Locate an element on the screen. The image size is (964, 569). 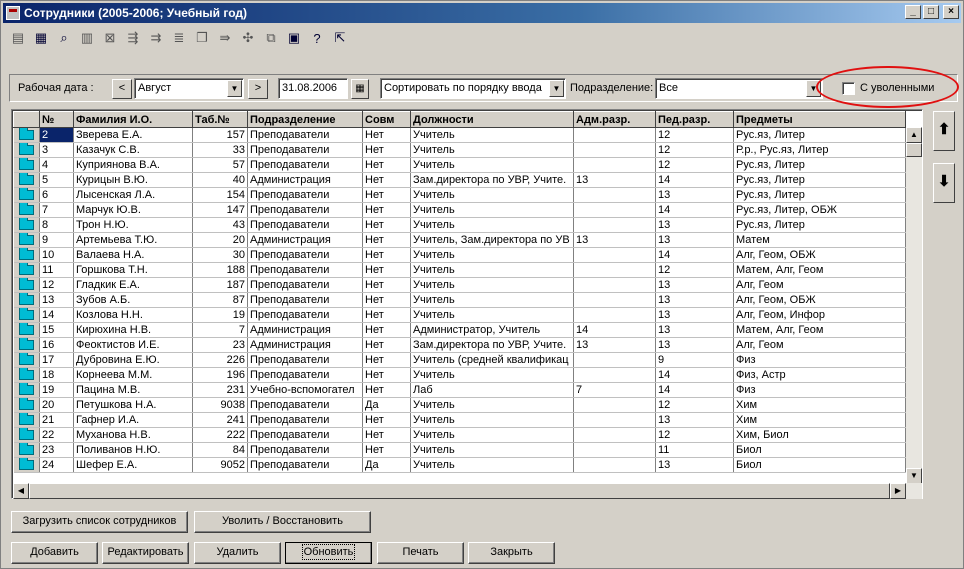
copy-right-icon: ⇉ is located at coordinates (156, 38).